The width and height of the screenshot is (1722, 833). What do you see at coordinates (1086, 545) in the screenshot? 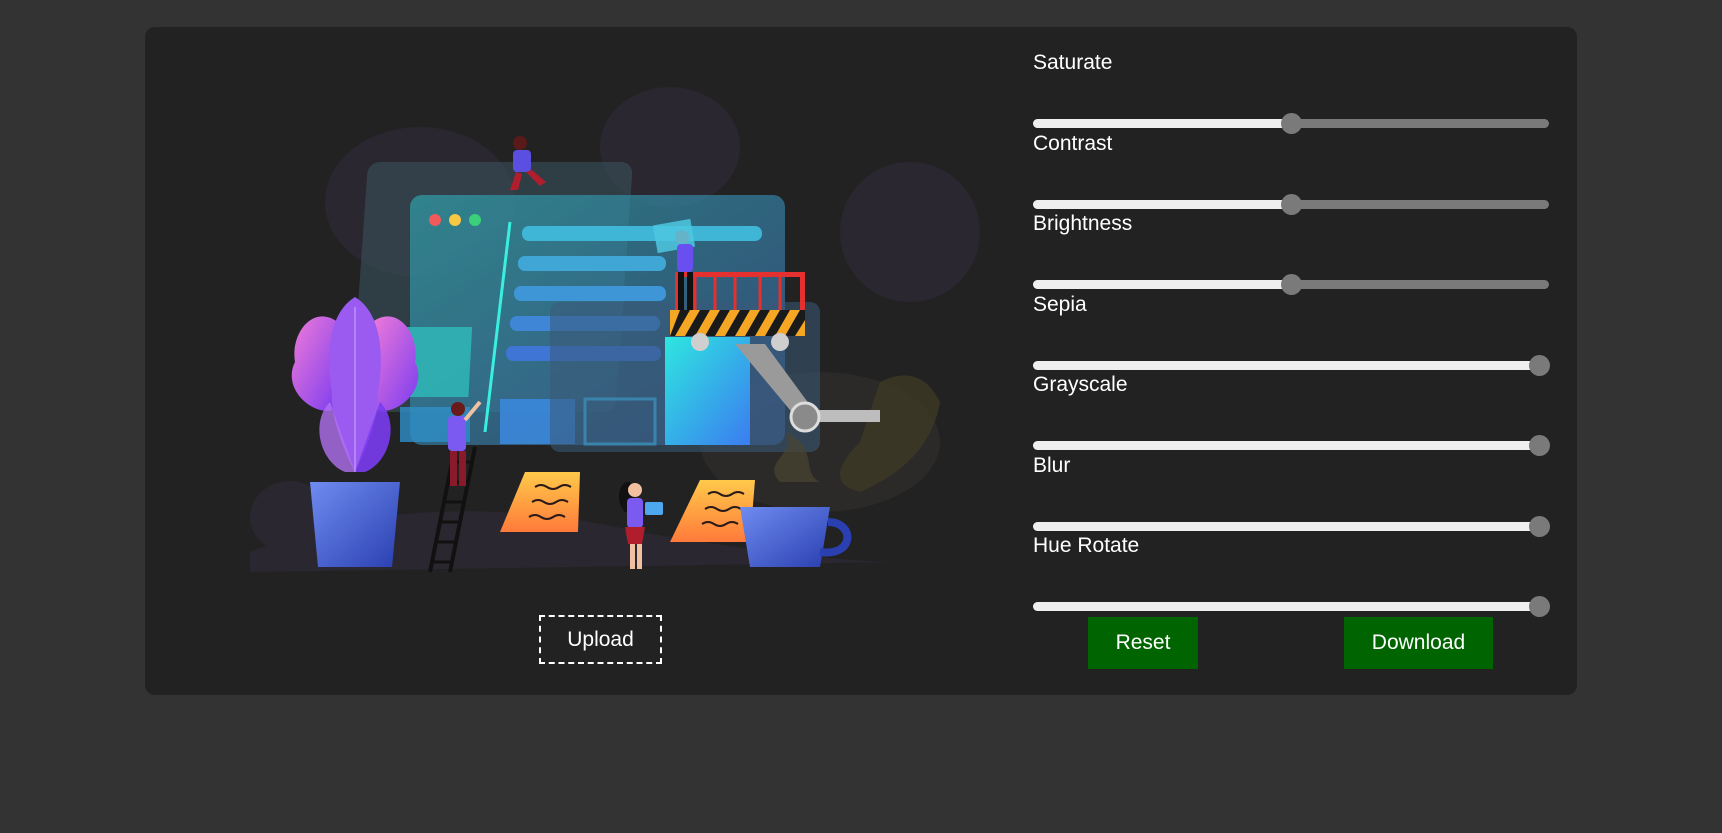
I see `hue-rotate-label: Hue Rotate` at bounding box center [1086, 545].